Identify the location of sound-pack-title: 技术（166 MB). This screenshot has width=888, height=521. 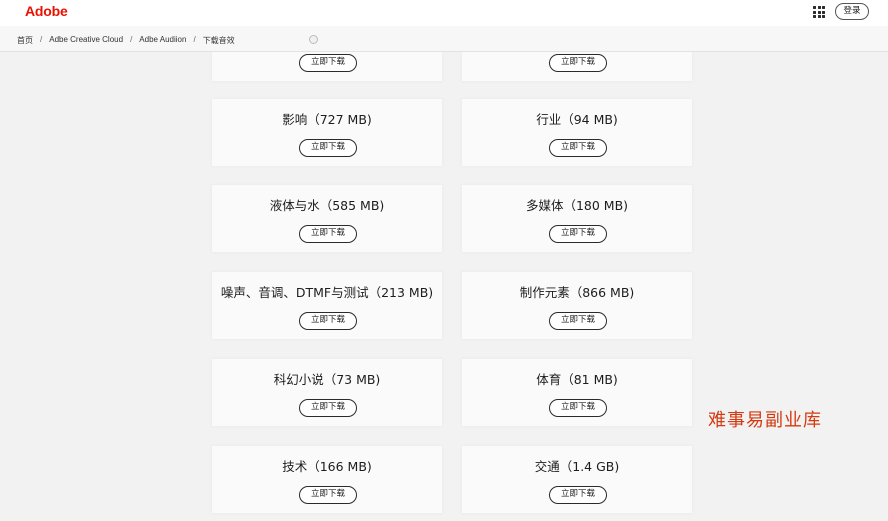
(327, 466).